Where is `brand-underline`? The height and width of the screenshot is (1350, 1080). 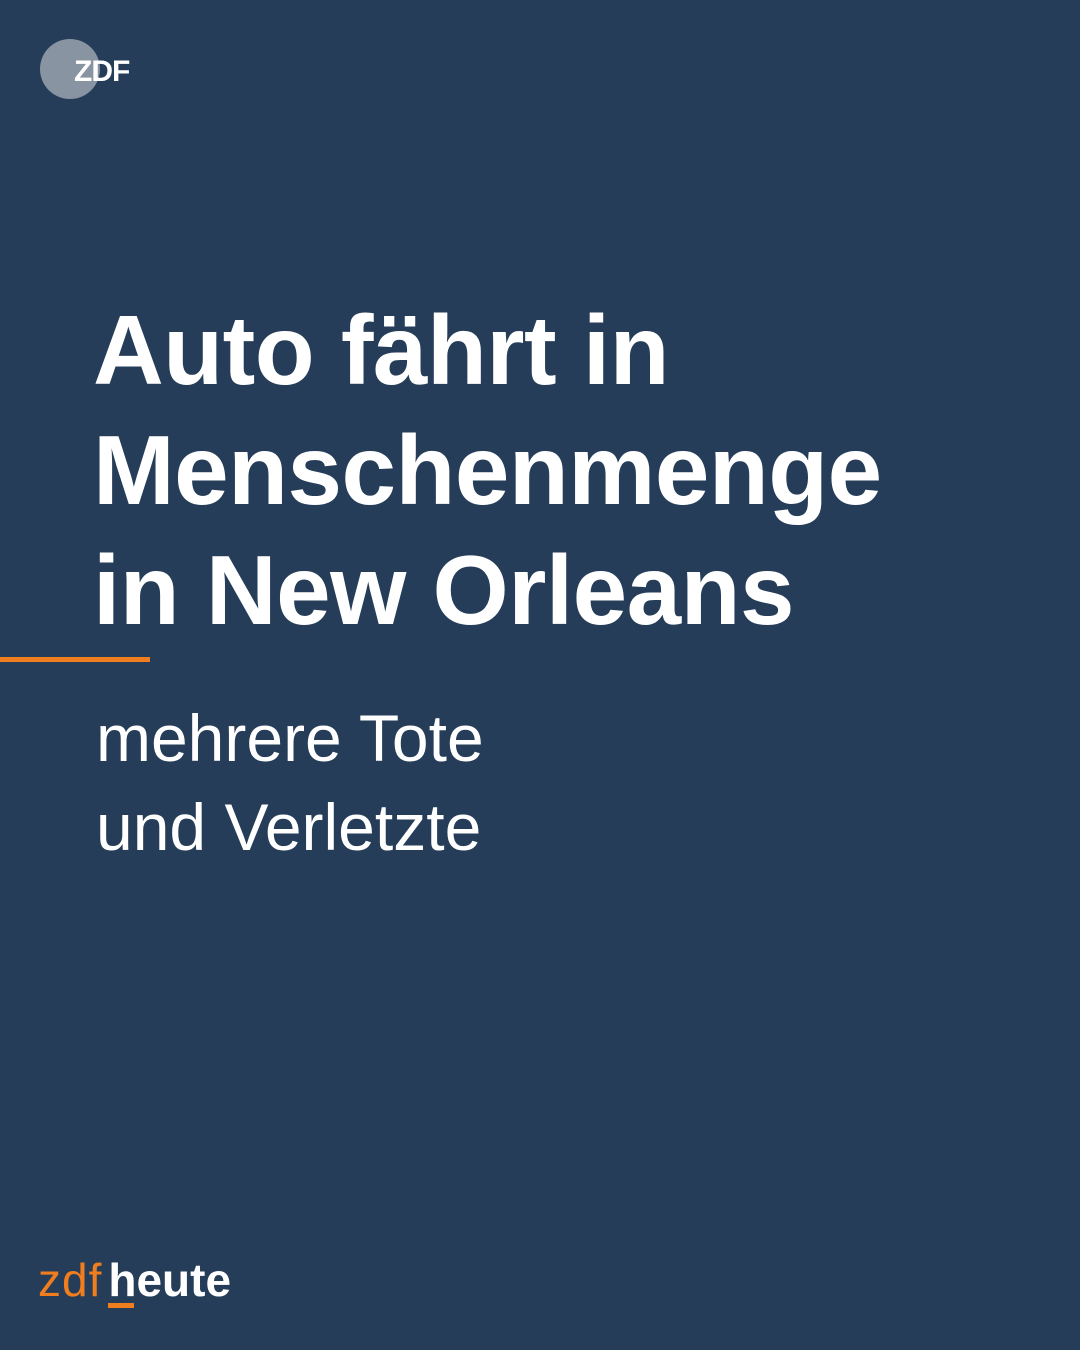 brand-underline is located at coordinates (121, 1305).